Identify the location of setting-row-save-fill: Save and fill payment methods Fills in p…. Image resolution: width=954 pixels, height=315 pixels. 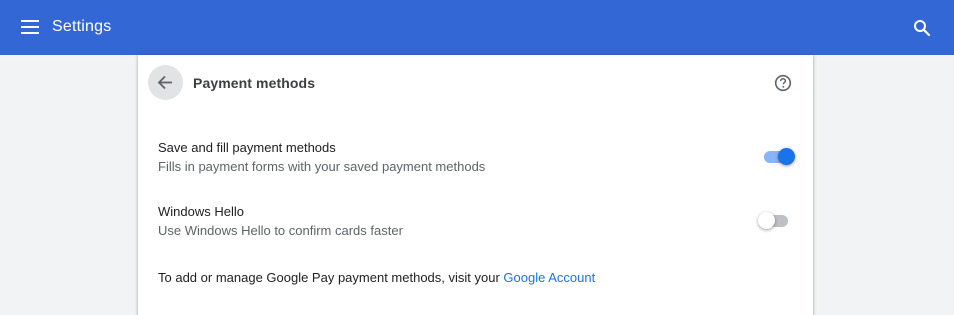
(475, 158).